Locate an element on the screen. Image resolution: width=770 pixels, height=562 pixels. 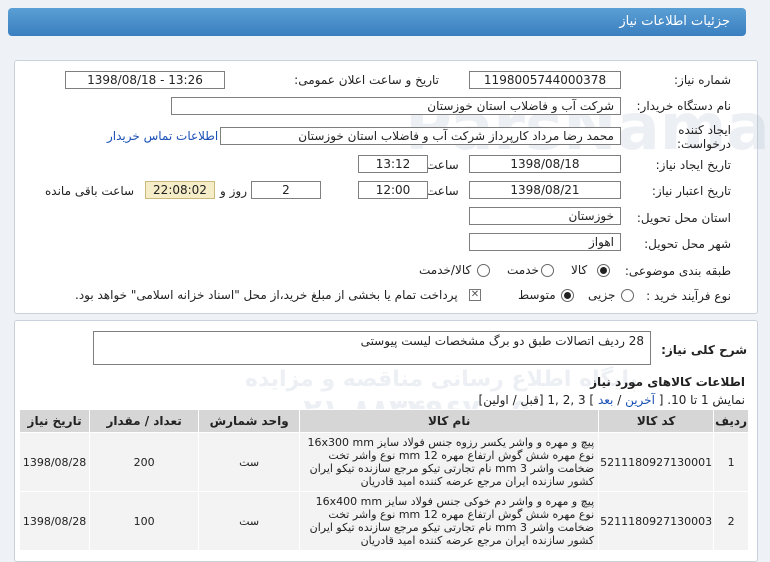
pagination-prefix: نمایش 1 تا 10. [ is located at coordinates (701, 400).